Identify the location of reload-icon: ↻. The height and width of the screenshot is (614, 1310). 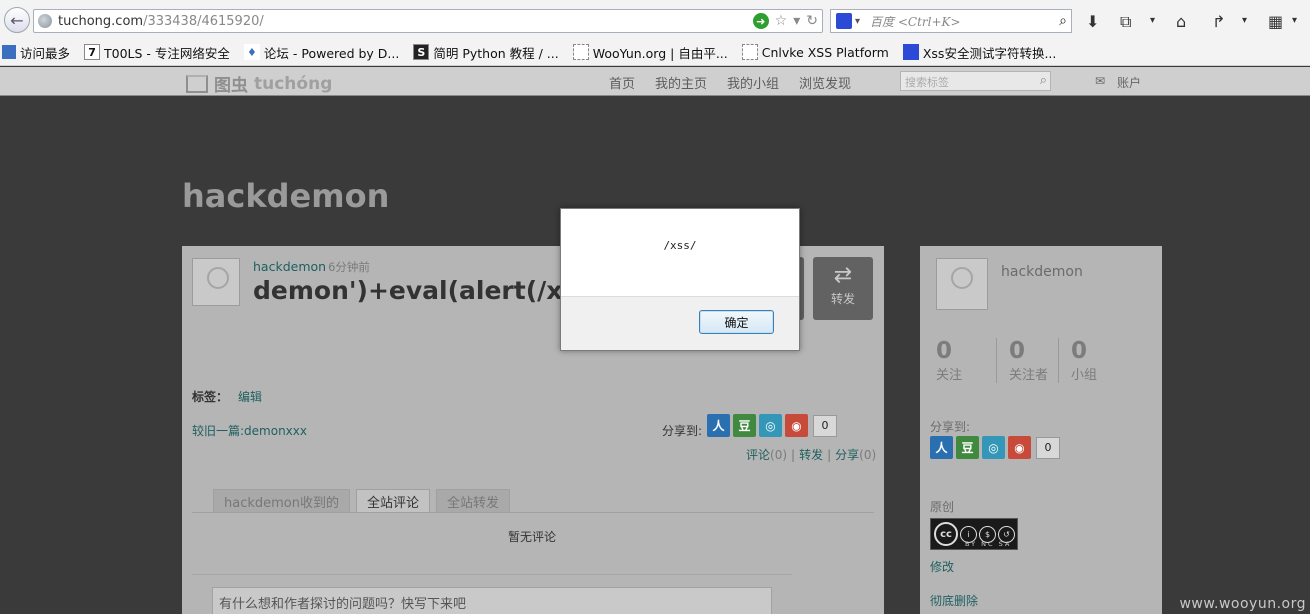
(812, 21).